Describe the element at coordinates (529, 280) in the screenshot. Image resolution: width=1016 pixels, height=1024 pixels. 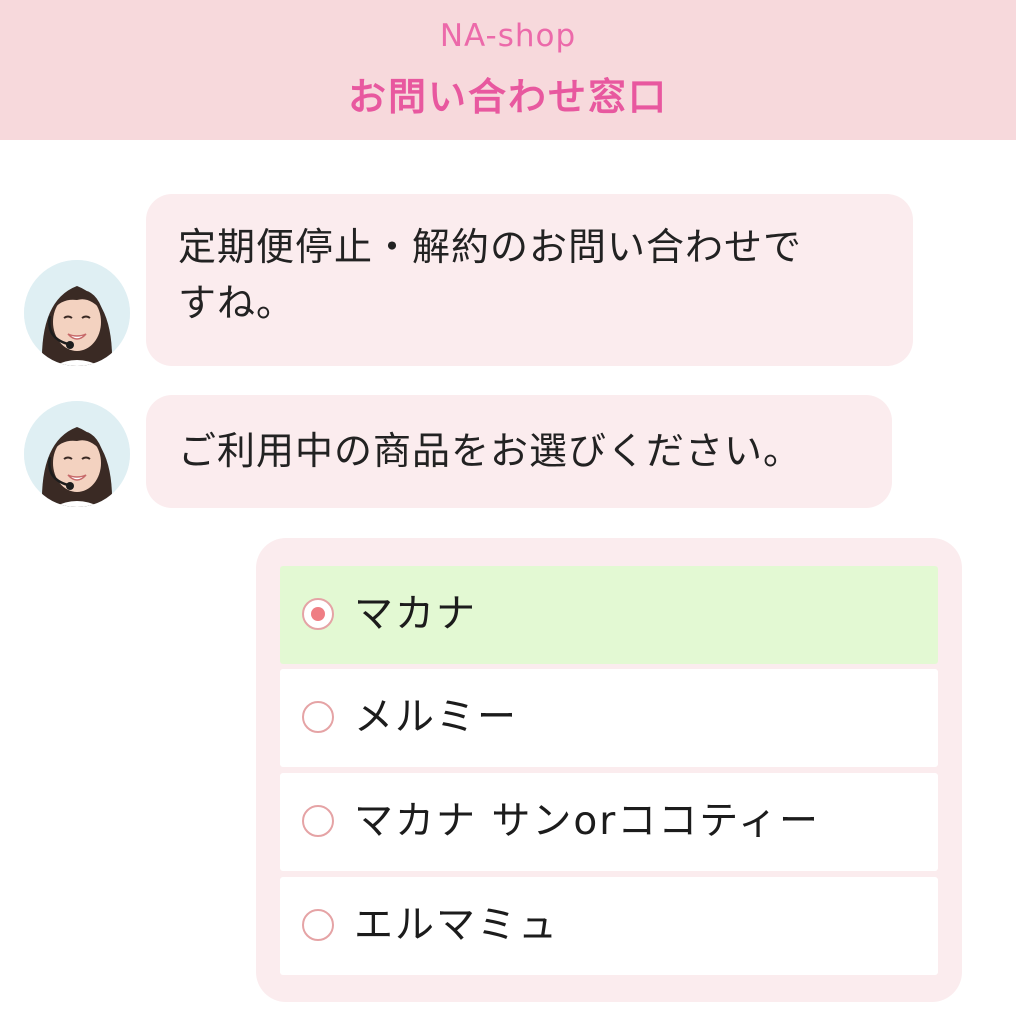
I see `operator-message: 定期便停止・解約のお問い合わせで すね。` at that location.